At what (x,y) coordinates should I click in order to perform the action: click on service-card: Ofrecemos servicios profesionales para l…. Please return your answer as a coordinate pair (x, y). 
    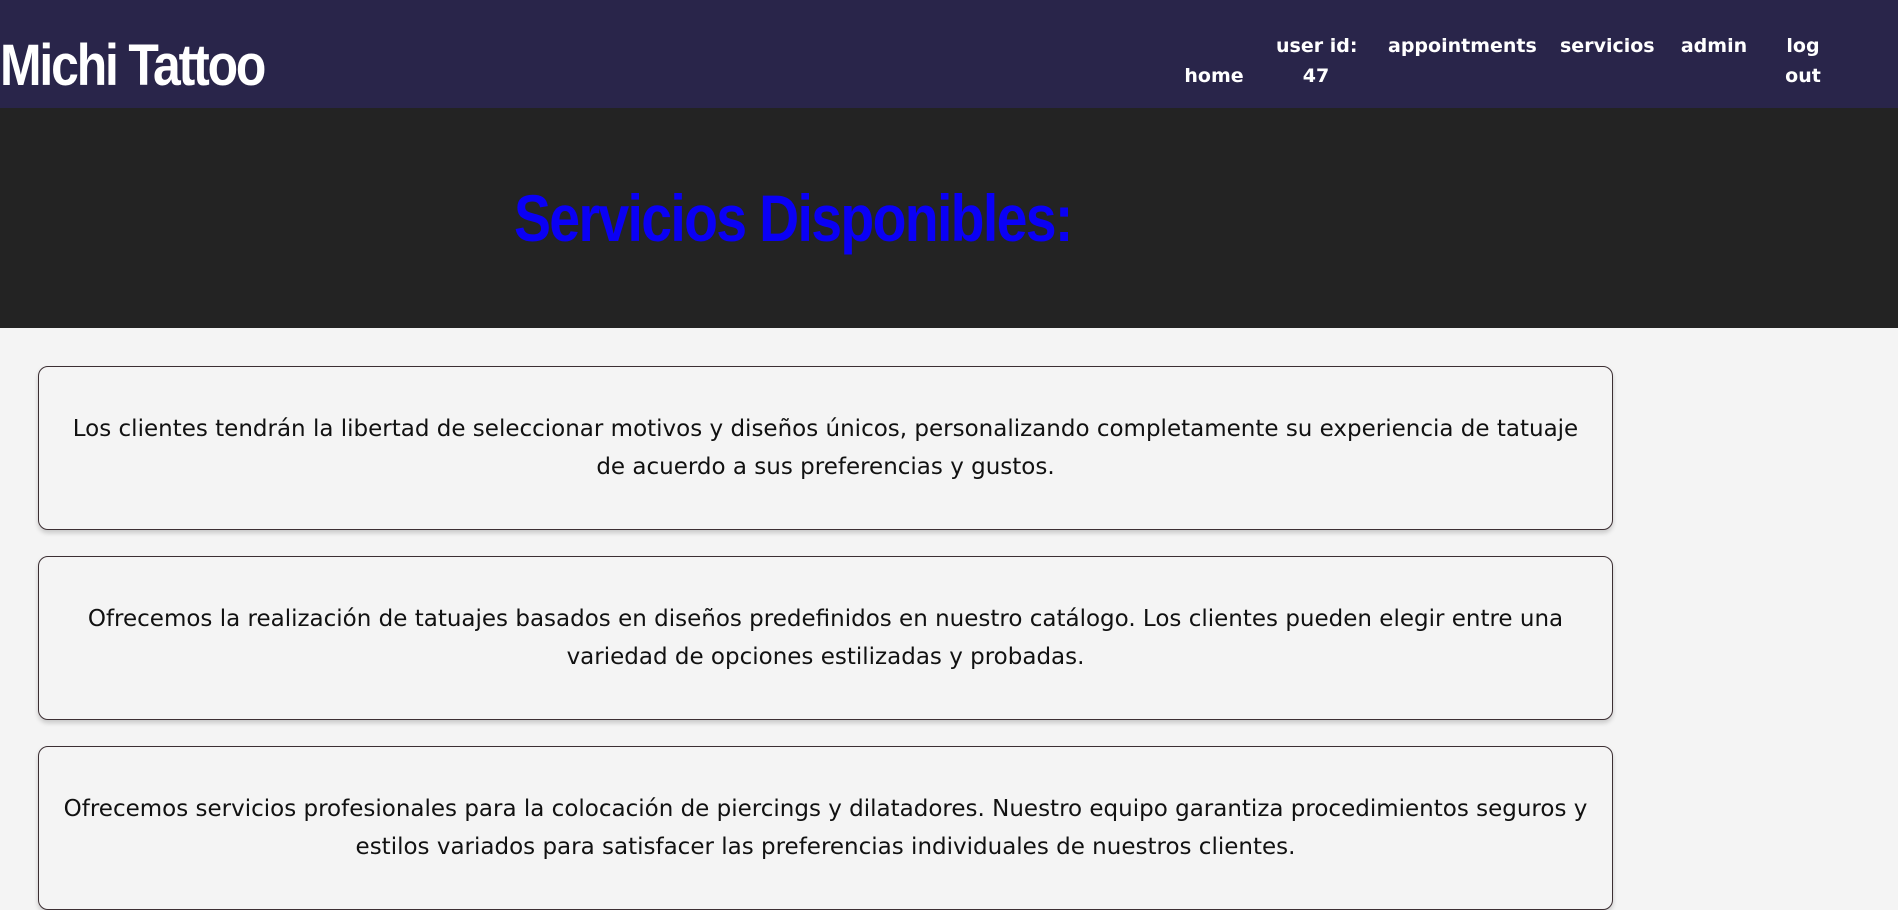
    Looking at the image, I should click on (825, 828).